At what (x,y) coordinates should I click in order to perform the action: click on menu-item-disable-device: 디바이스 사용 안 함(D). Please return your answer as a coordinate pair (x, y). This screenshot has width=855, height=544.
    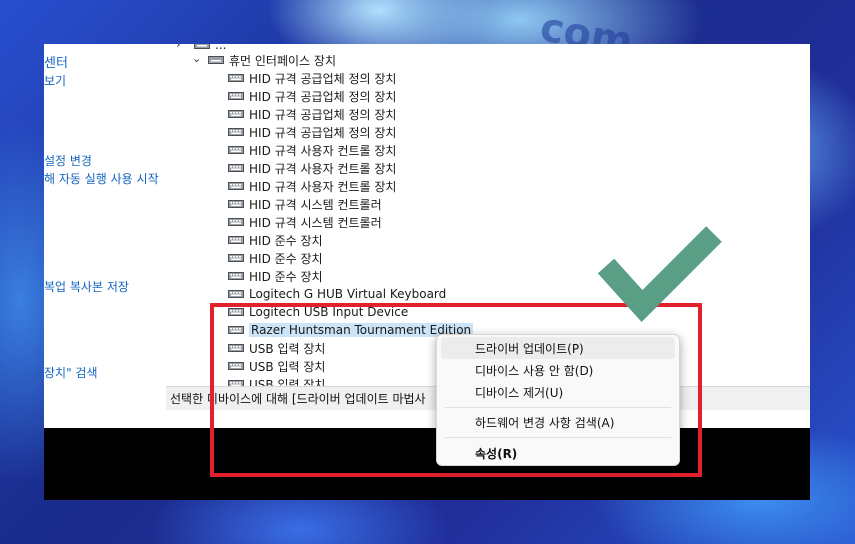
    Looking at the image, I should click on (558, 370).